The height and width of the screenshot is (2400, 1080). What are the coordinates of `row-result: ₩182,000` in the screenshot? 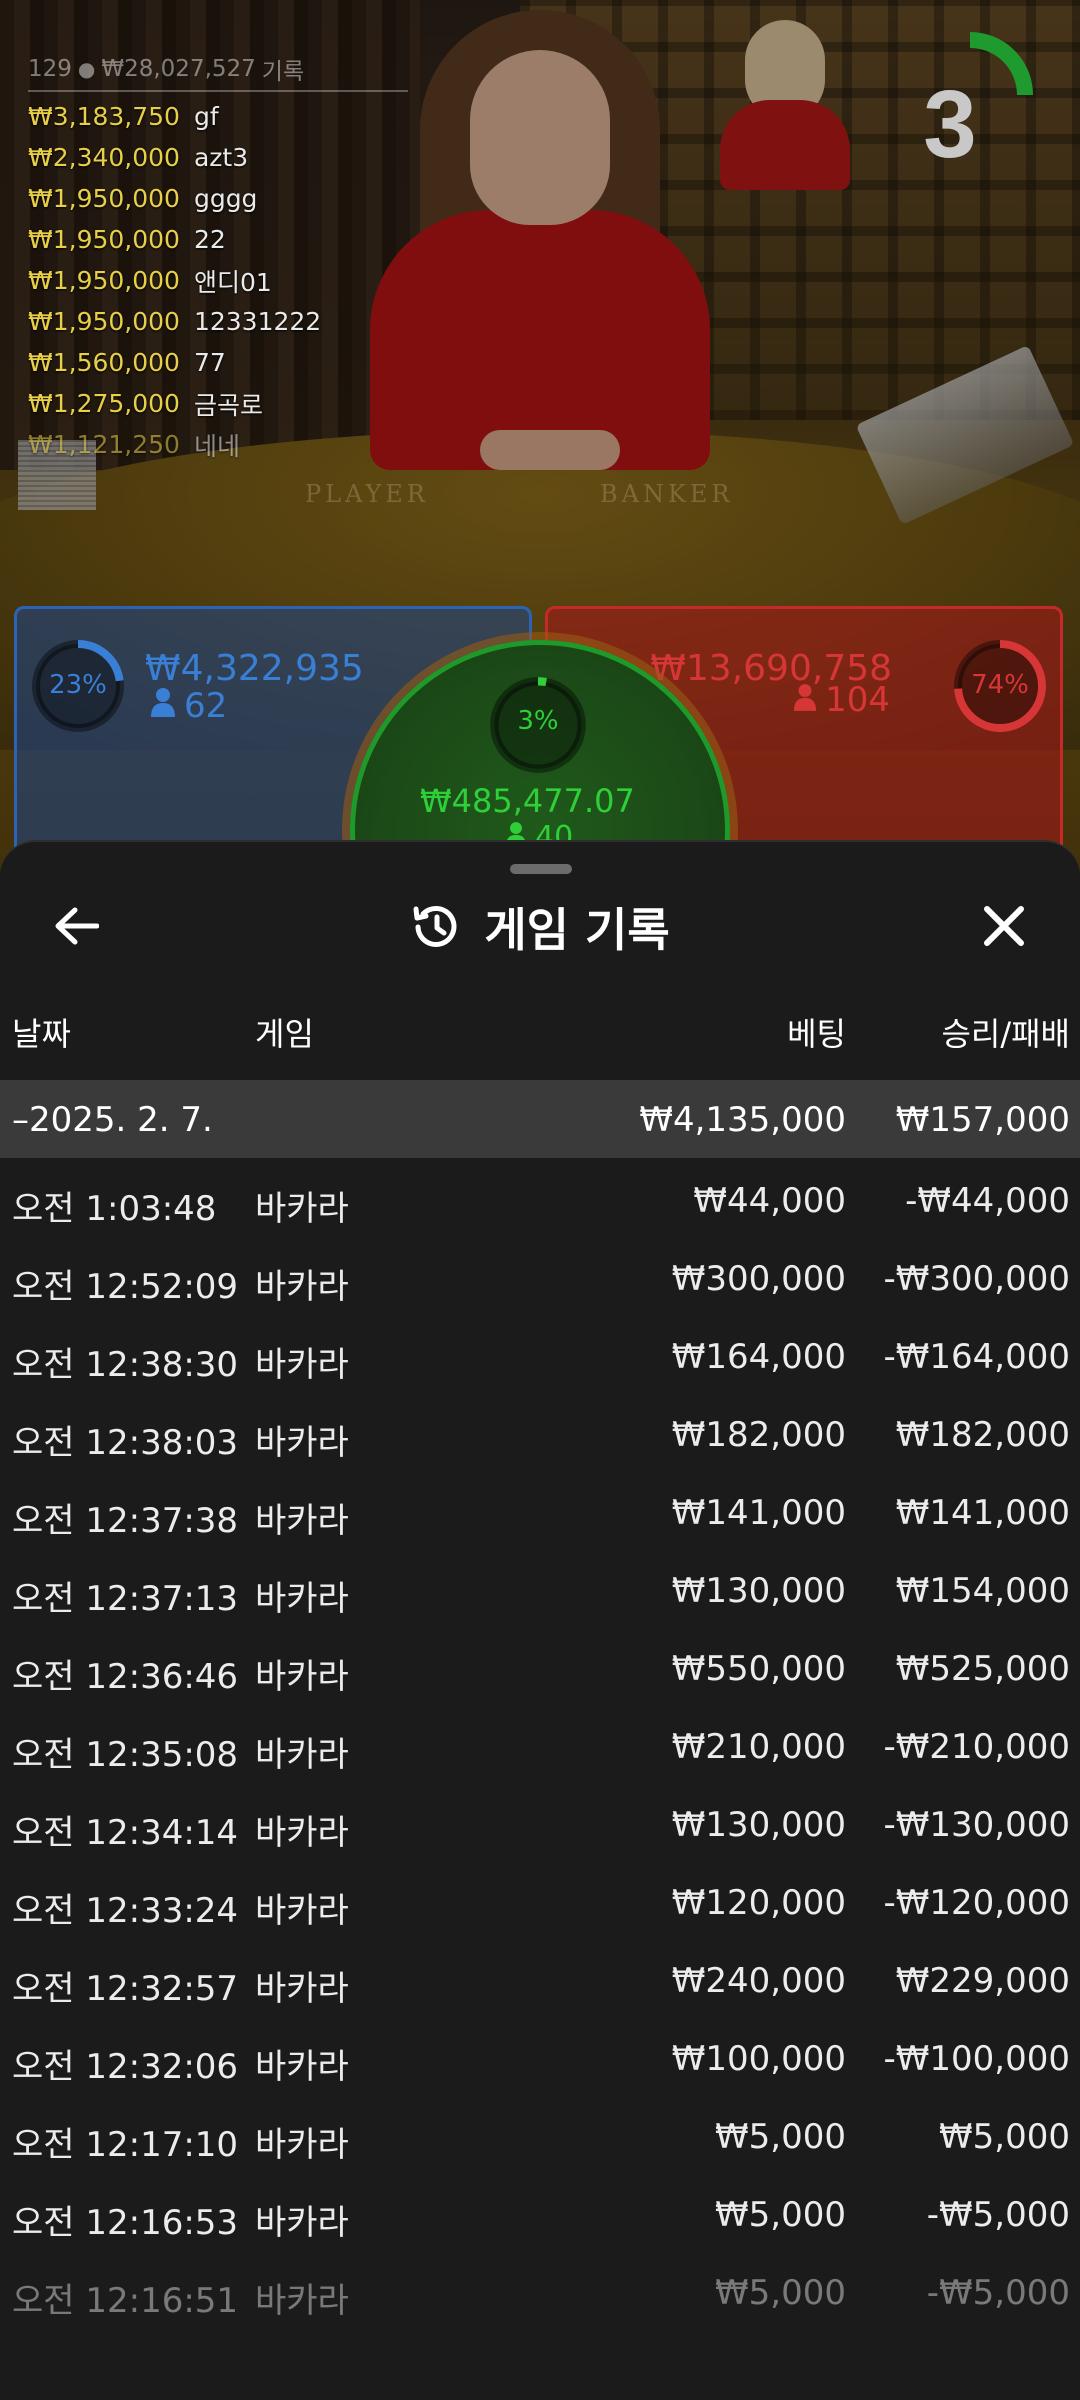 It's located at (982, 1435).